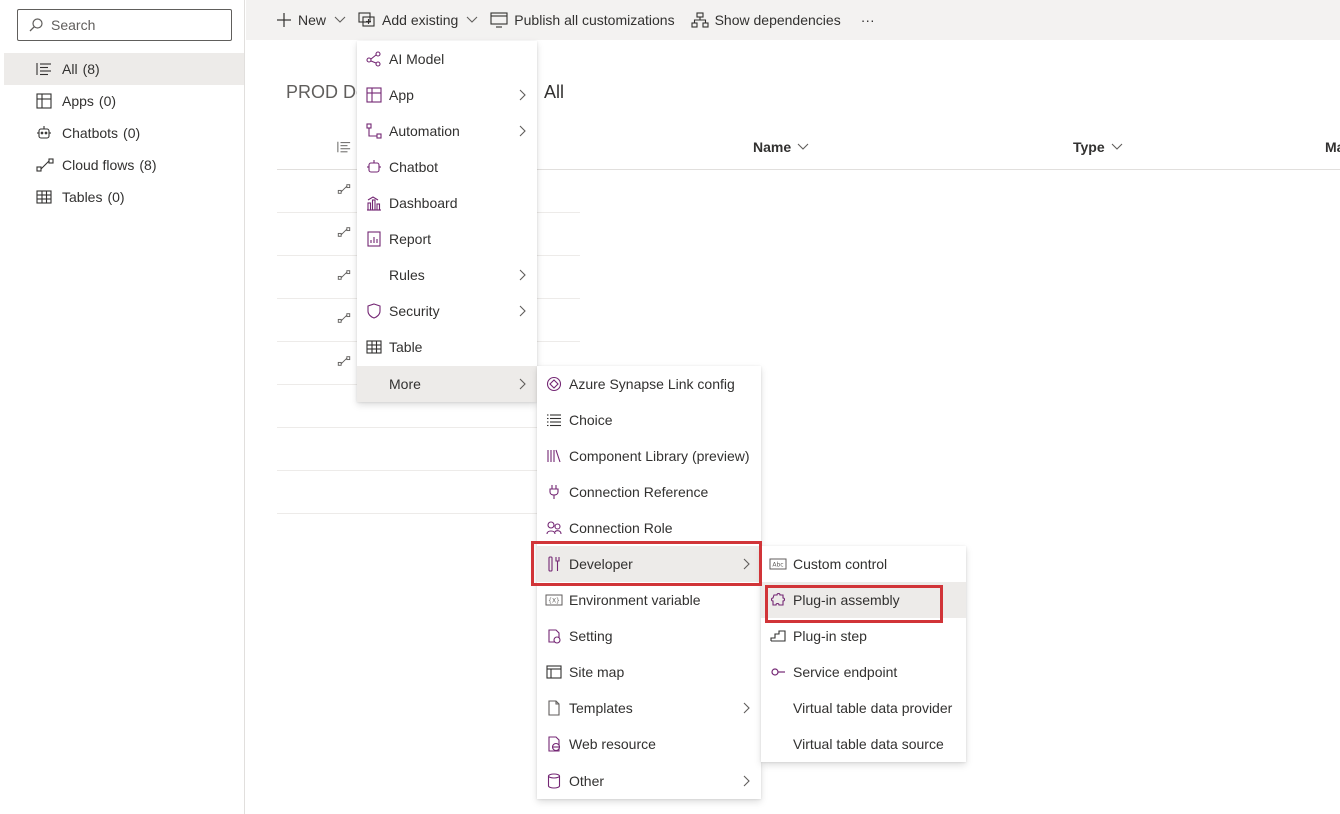 Image resolution: width=1340 pixels, height=814 pixels. What do you see at coordinates (612, 744) in the screenshot?
I see `menu-item-label: Web resource` at bounding box center [612, 744].